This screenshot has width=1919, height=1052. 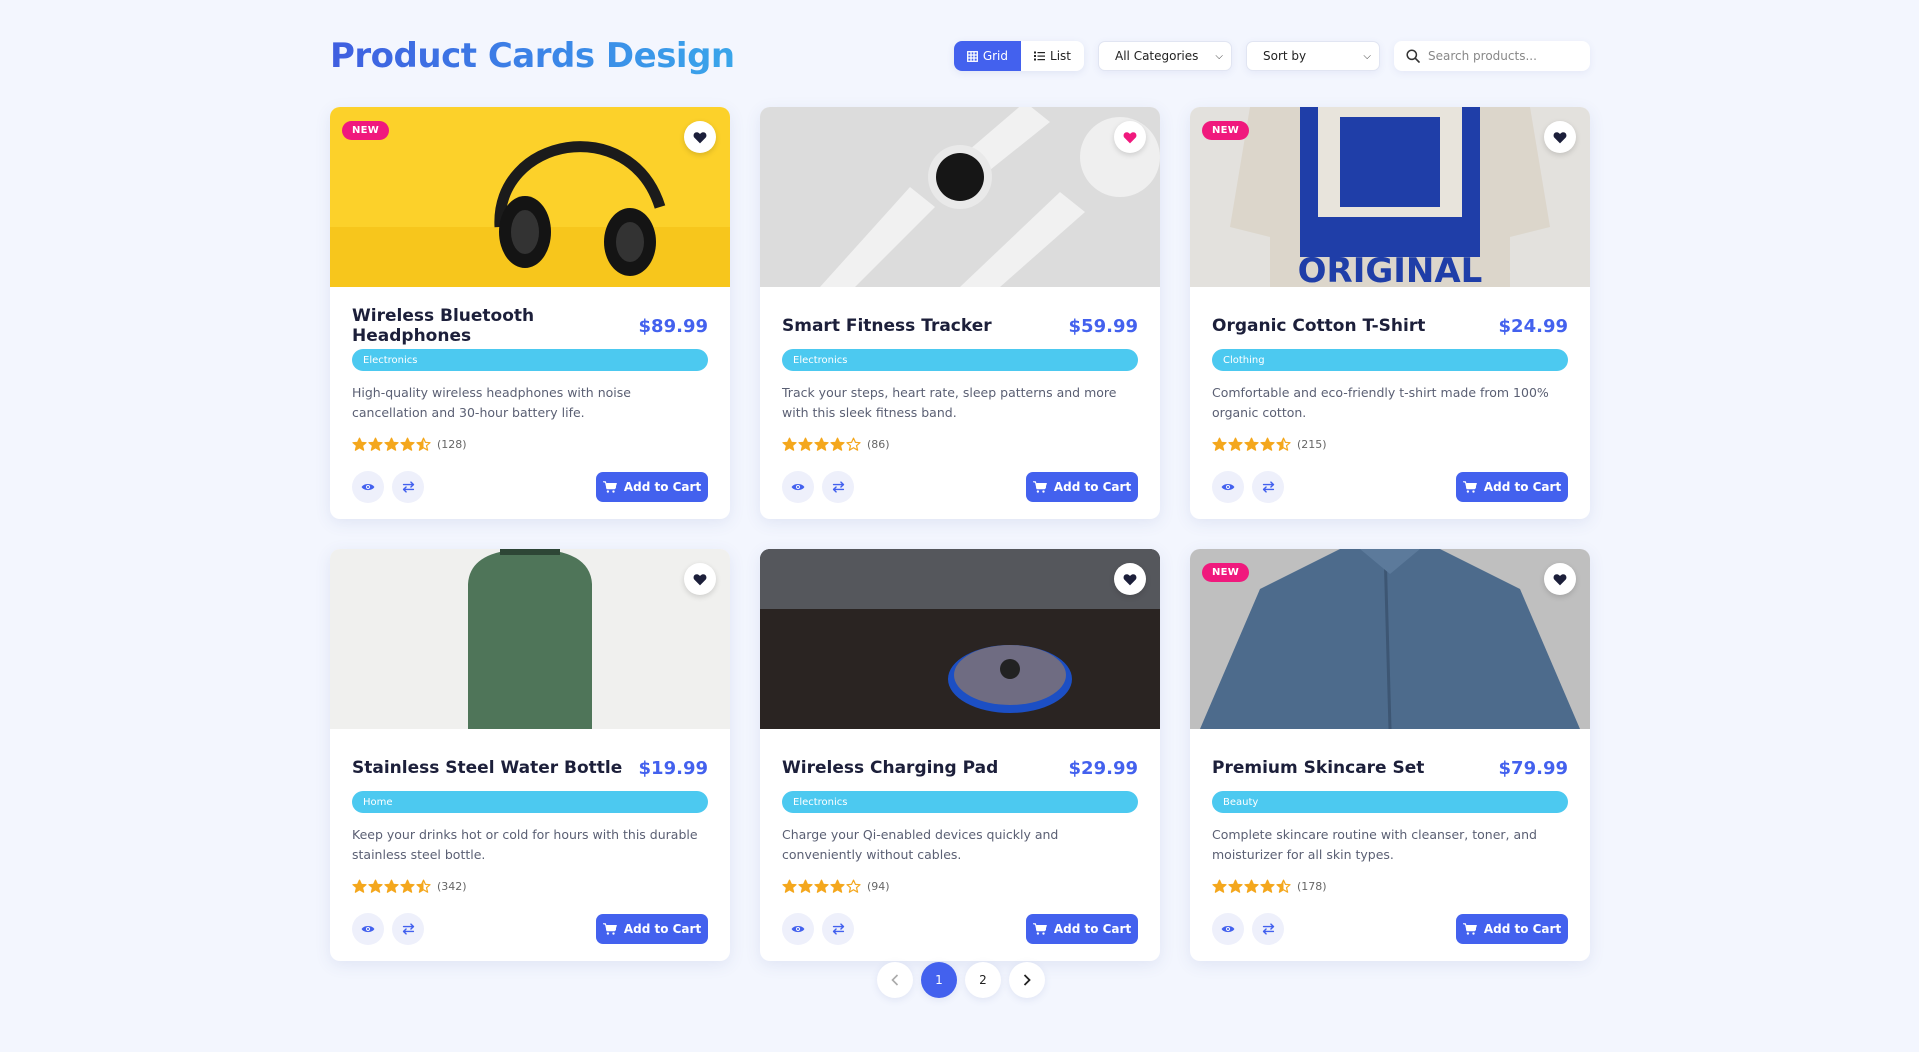 I want to click on product-image: ORIGINAL NEW, so click(x=1390, y=197).